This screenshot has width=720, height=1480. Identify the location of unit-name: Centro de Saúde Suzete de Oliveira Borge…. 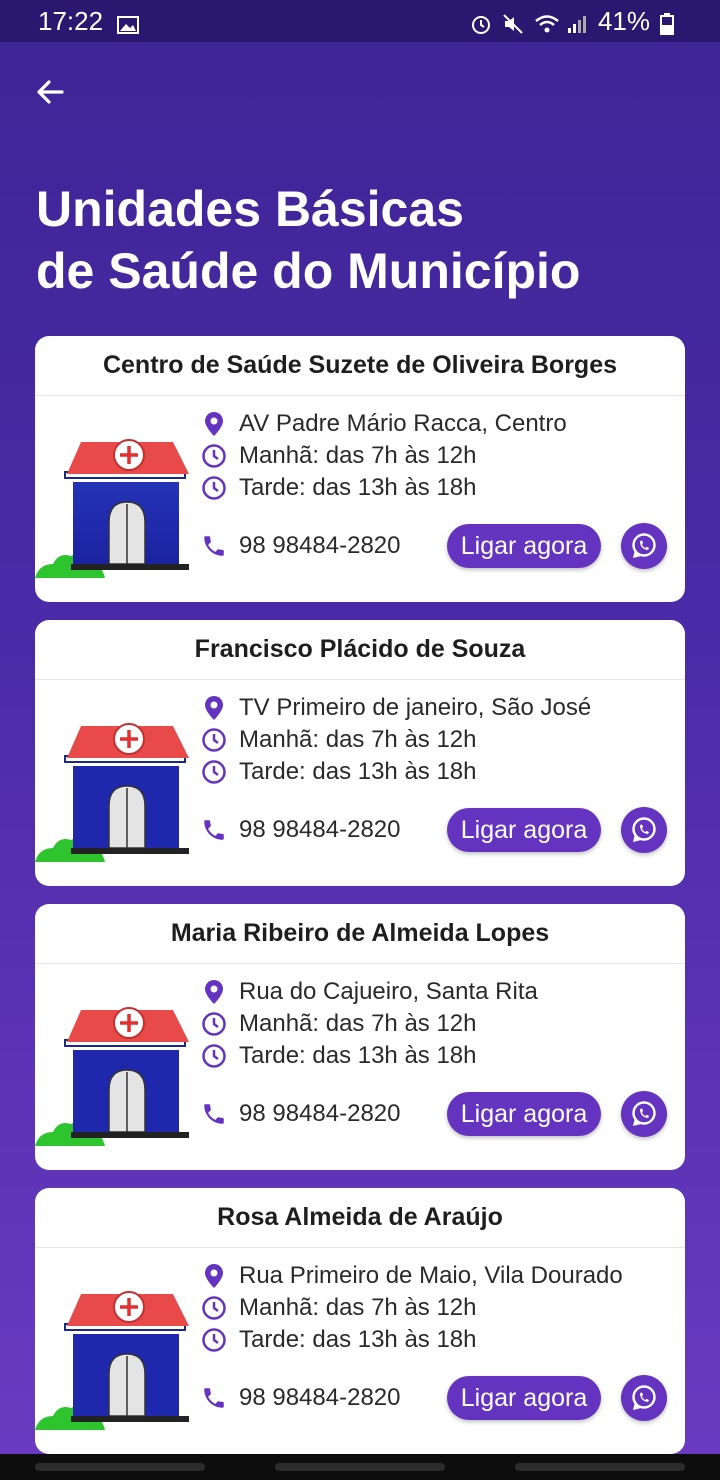
(360, 366).